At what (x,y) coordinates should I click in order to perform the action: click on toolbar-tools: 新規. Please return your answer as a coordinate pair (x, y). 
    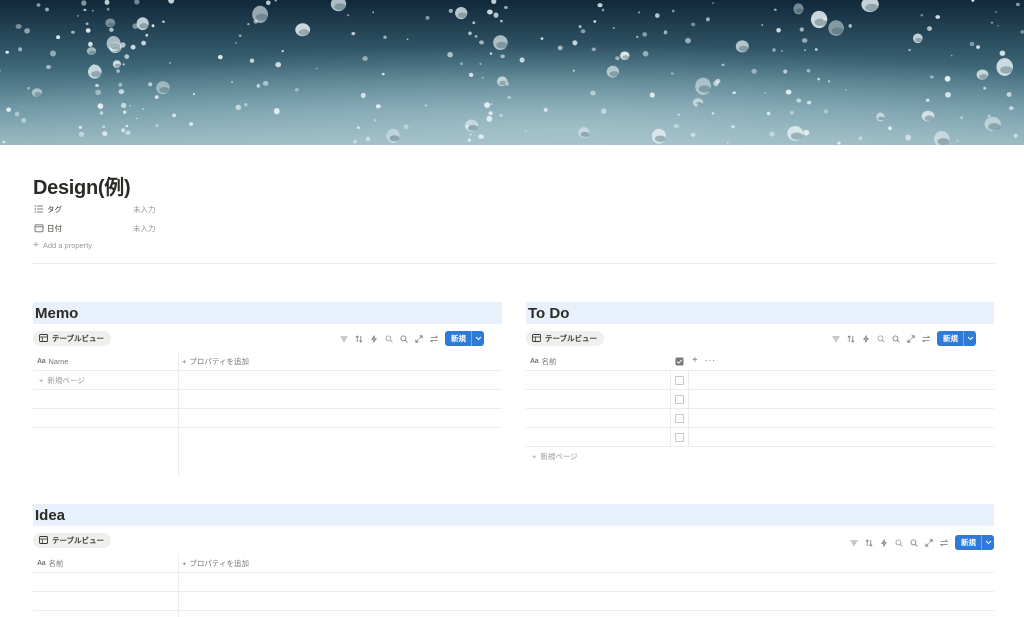
    Looking at the image, I should click on (410, 338).